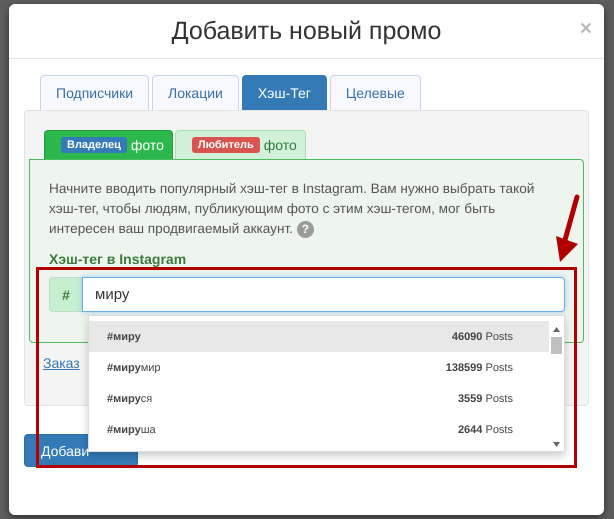 The width and height of the screenshot is (614, 519). I want to click on photo-tab: Любитель фото, so click(240, 144).